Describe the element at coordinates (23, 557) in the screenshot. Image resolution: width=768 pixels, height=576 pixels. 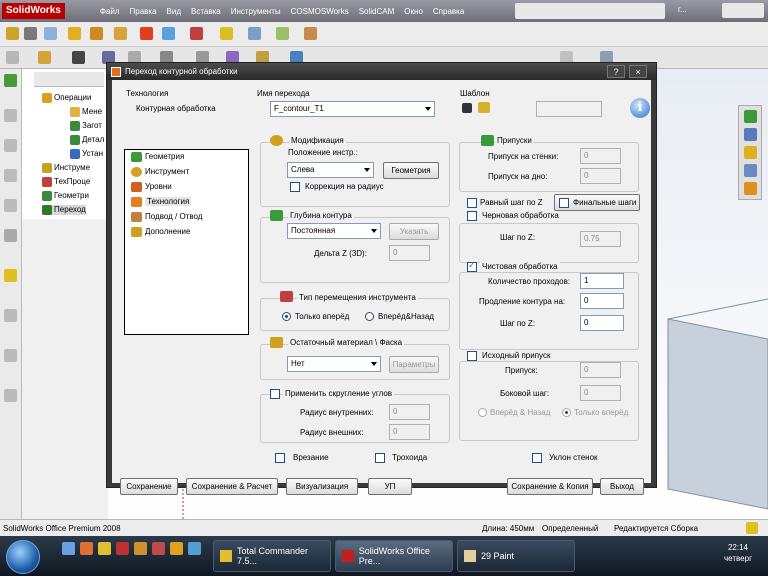
I see `start-button` at that location.